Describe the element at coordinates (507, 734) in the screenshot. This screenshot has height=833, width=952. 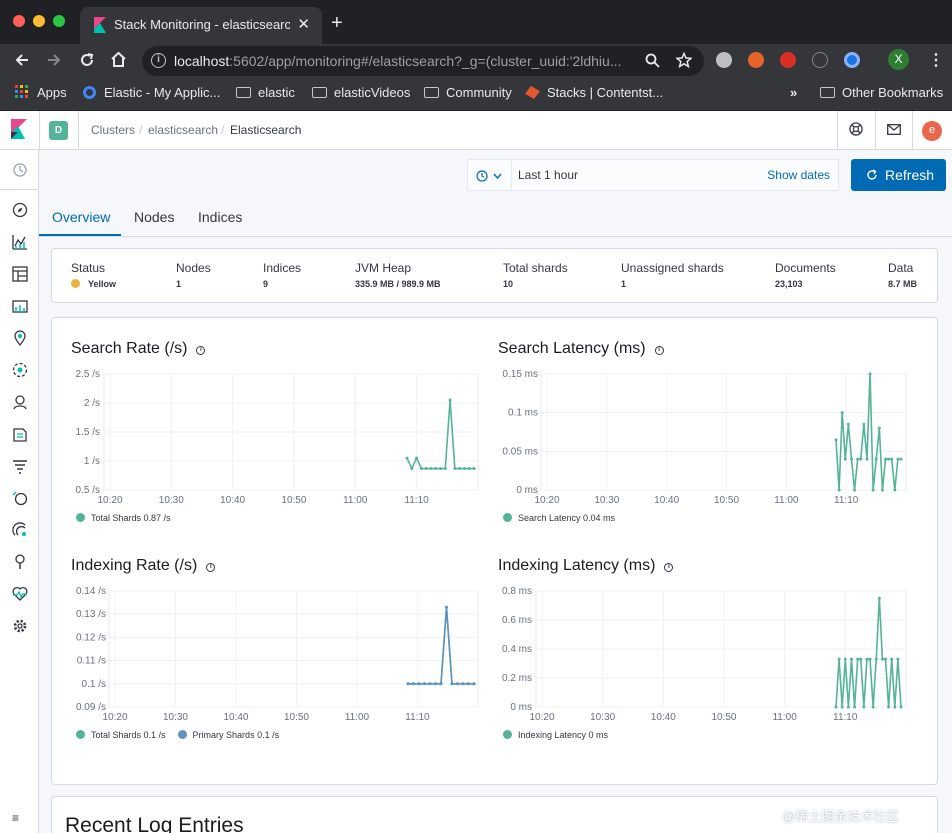
I see `legend-dot` at that location.